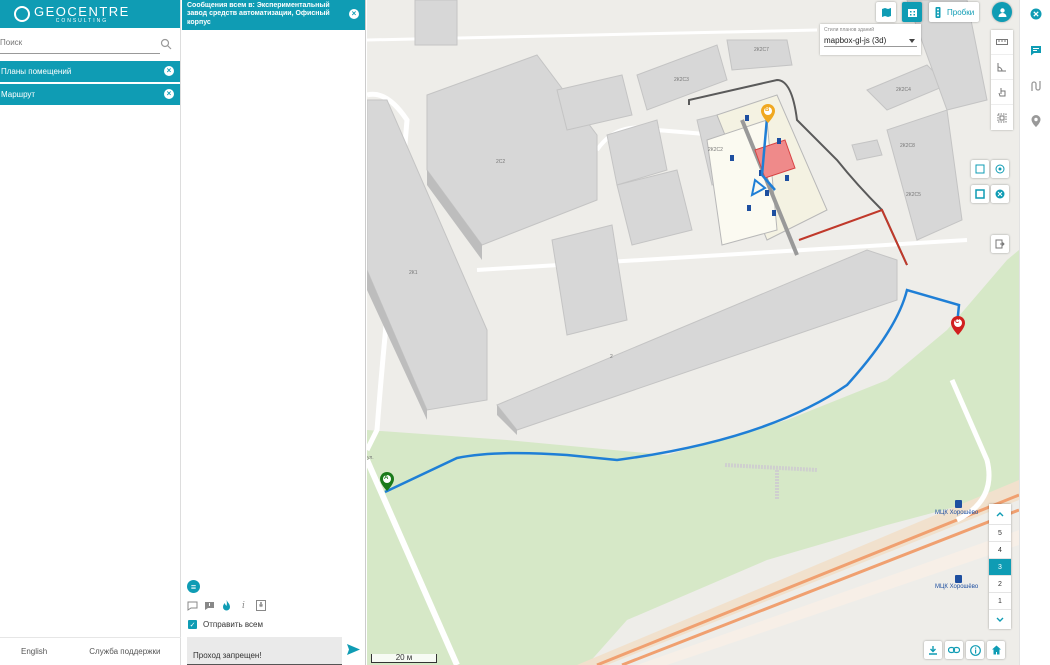 This screenshot has width=1050, height=665. I want to click on logo: GEOCENTRE CONSULTING, so click(82, 14).